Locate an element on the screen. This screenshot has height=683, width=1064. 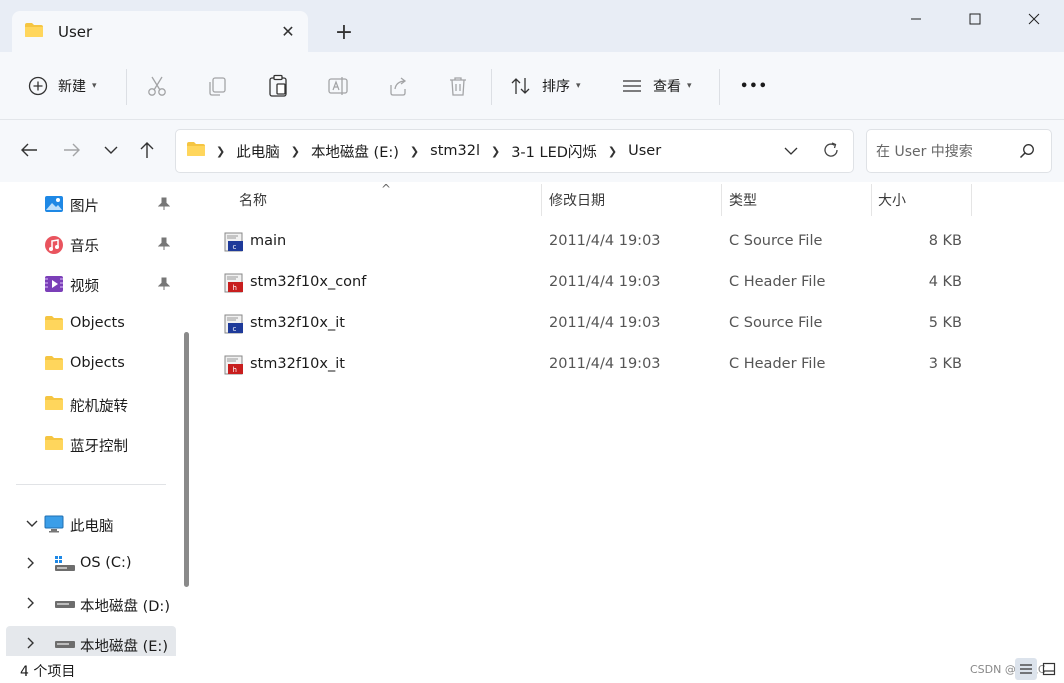
arrow-up-icon is located at coordinates (147, 150).